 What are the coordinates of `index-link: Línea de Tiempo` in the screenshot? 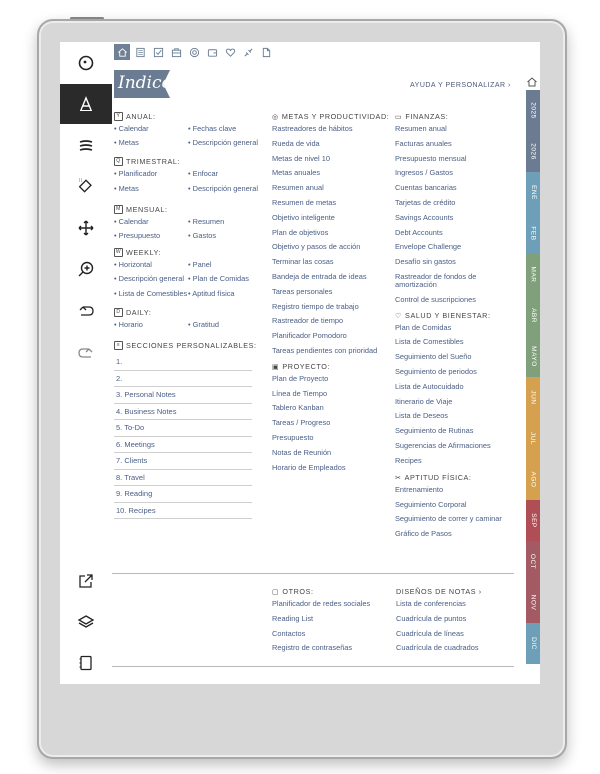 It's located at (333, 393).